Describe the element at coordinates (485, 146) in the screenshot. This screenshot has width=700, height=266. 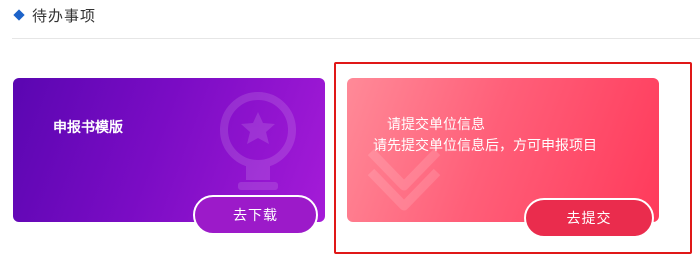
I see `company-card-description: 请先提交单位信息后，方可申报项目` at that location.